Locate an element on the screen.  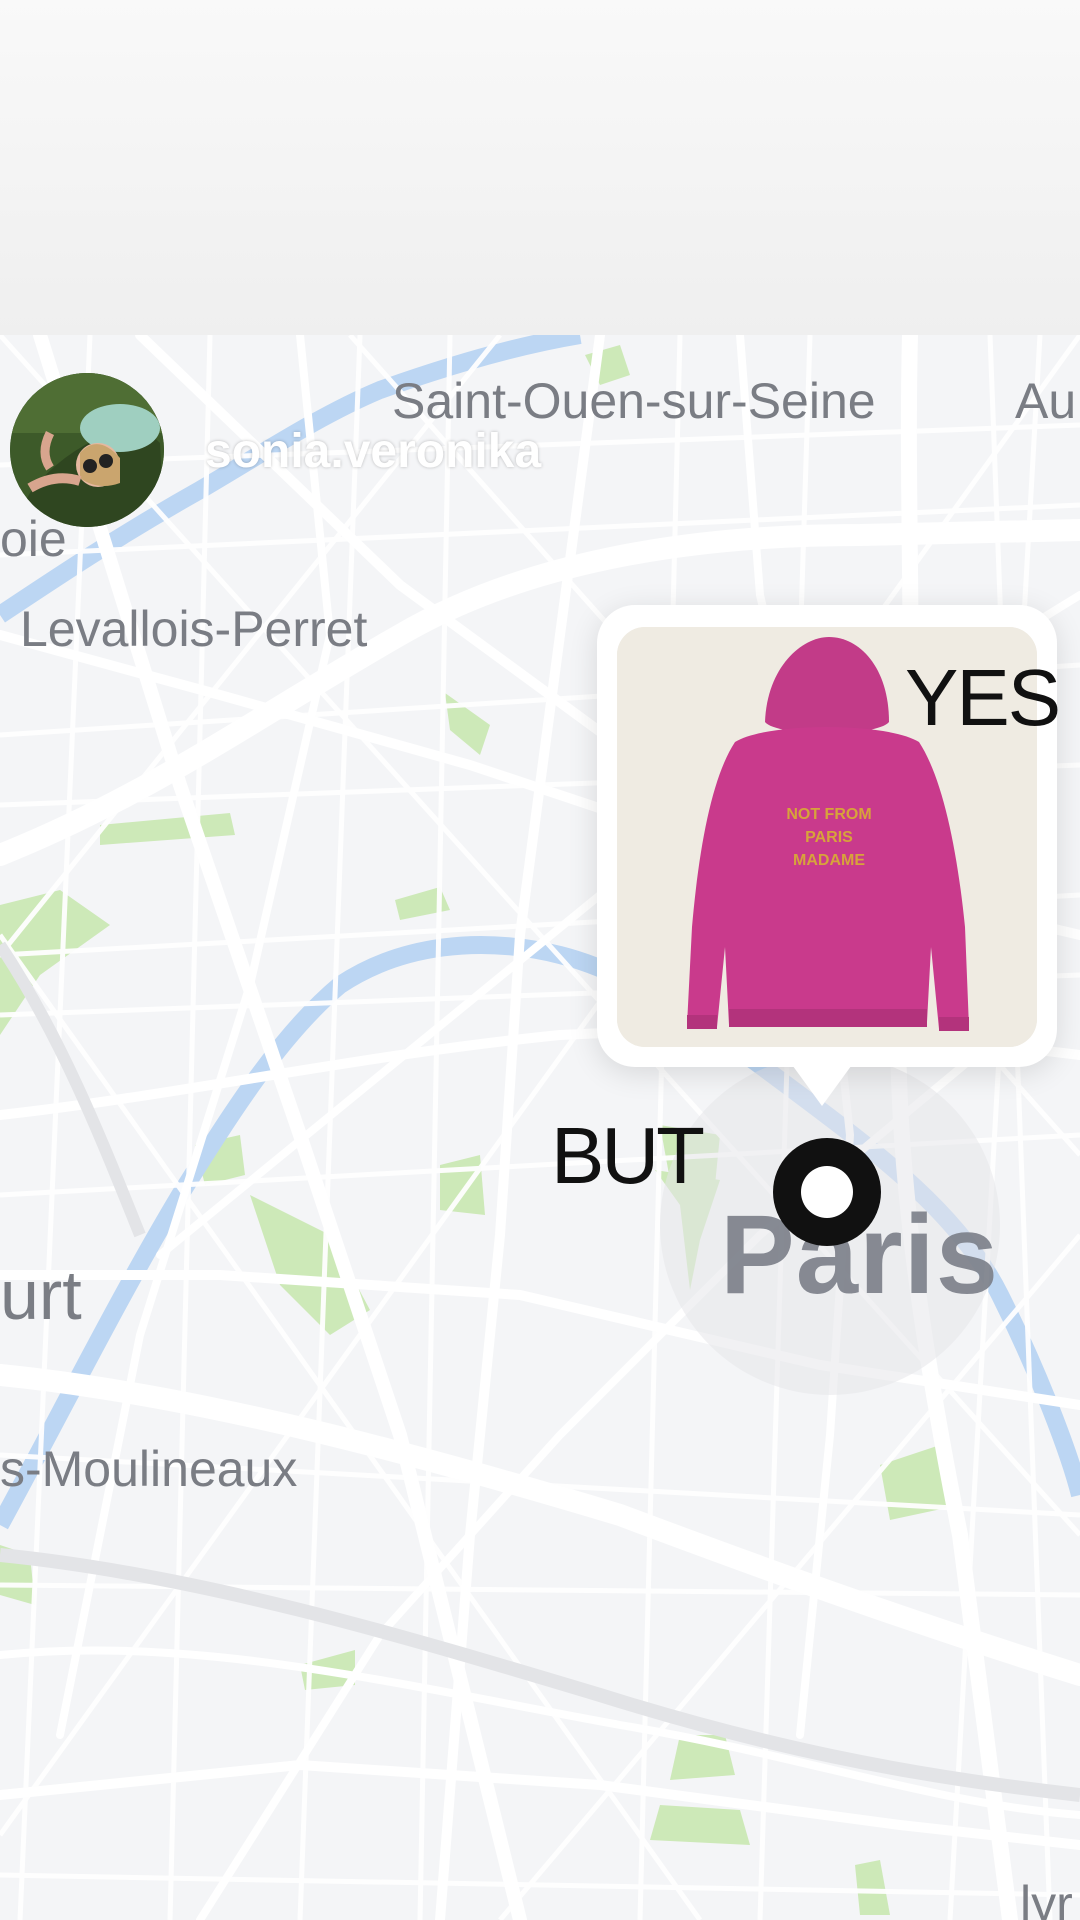
print-line-3: MADAME is located at coordinates (829, 860).